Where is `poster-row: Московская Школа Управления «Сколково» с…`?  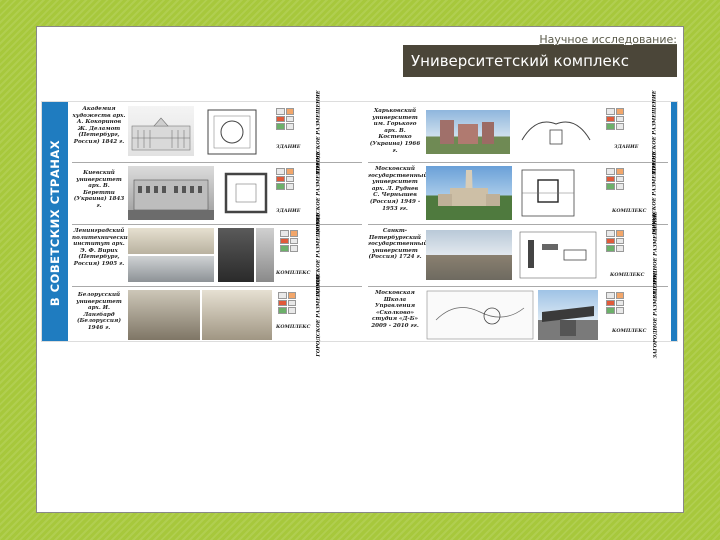 poster-row: Московская Школа Управления «Сколково» с… is located at coordinates (518, 315).